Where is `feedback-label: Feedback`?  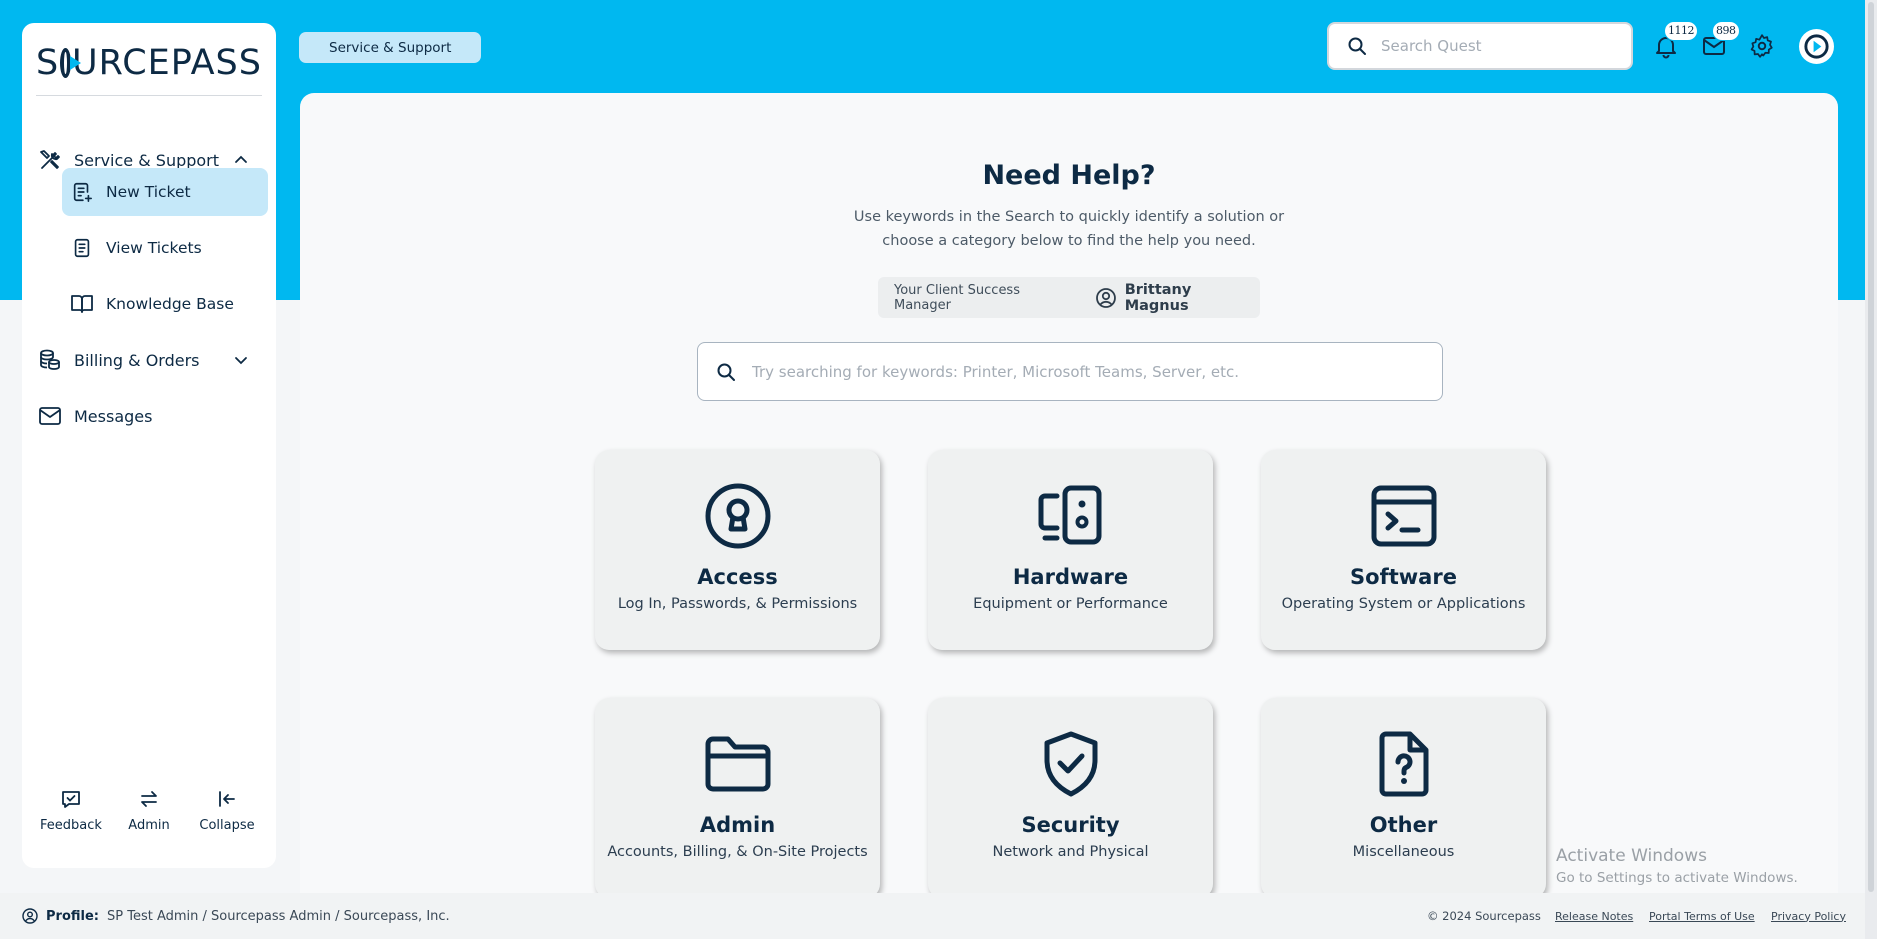
feedback-label: Feedback is located at coordinates (71, 825).